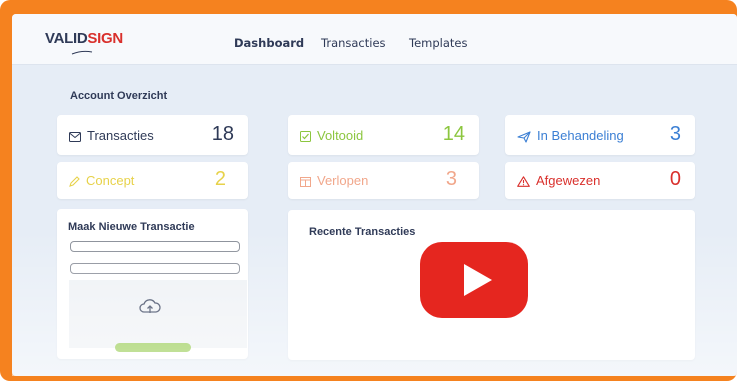 This screenshot has width=737, height=381. What do you see at coordinates (675, 134) in the screenshot?
I see `stat-value-in-behandeling: 3` at bounding box center [675, 134].